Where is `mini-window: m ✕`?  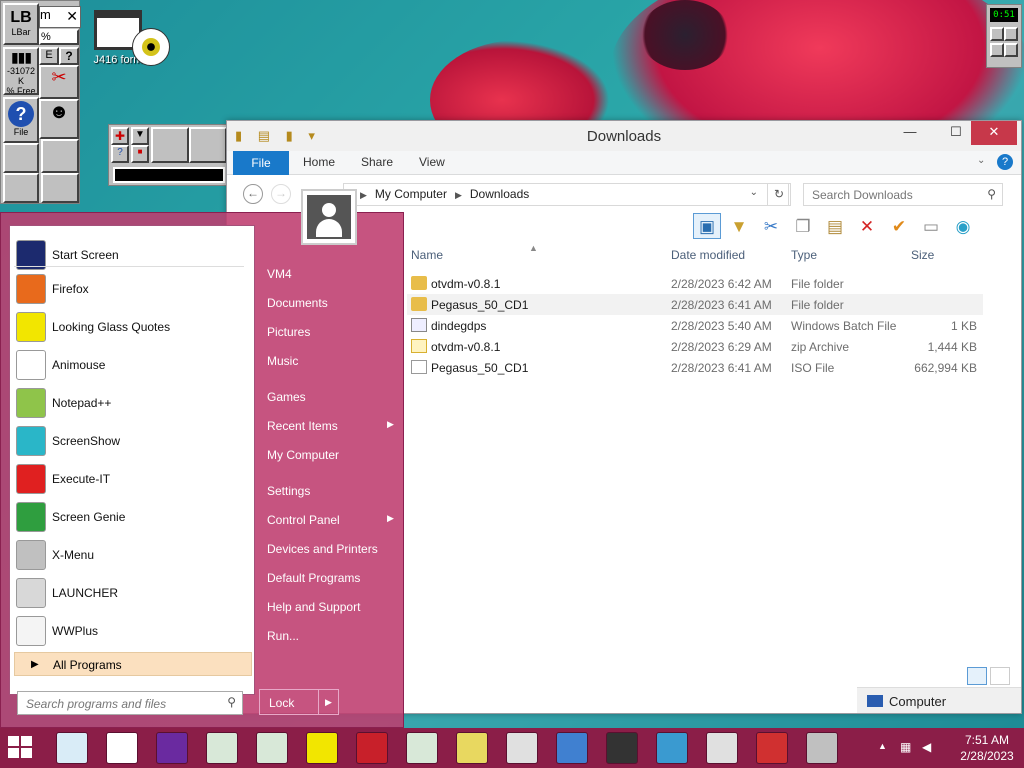 mini-window: m ✕ is located at coordinates (60, 17).